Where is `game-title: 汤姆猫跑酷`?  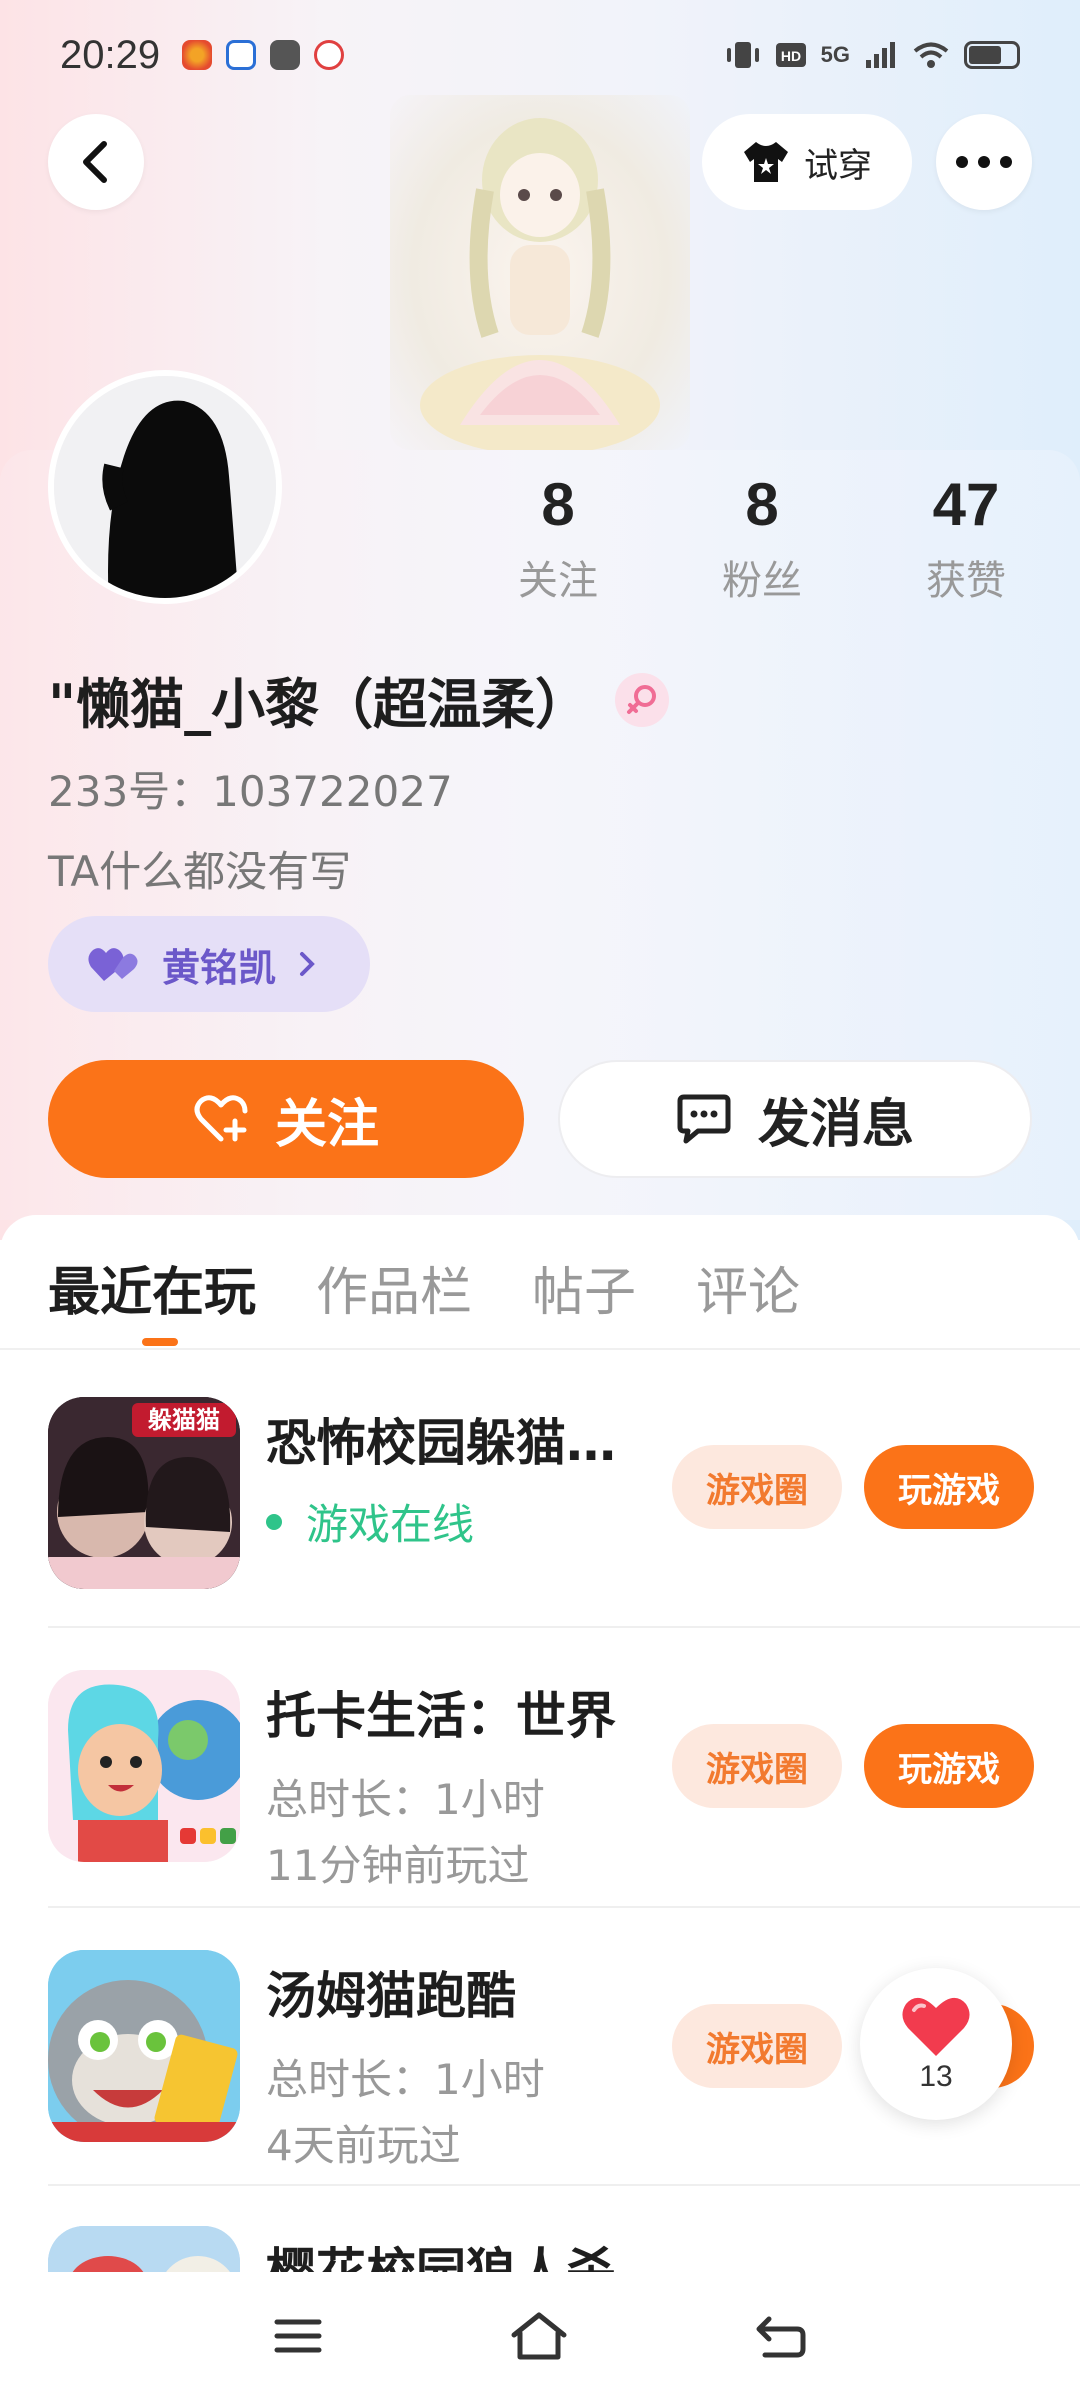
game-title: 汤姆猫跑酷 is located at coordinates (391, 1996).